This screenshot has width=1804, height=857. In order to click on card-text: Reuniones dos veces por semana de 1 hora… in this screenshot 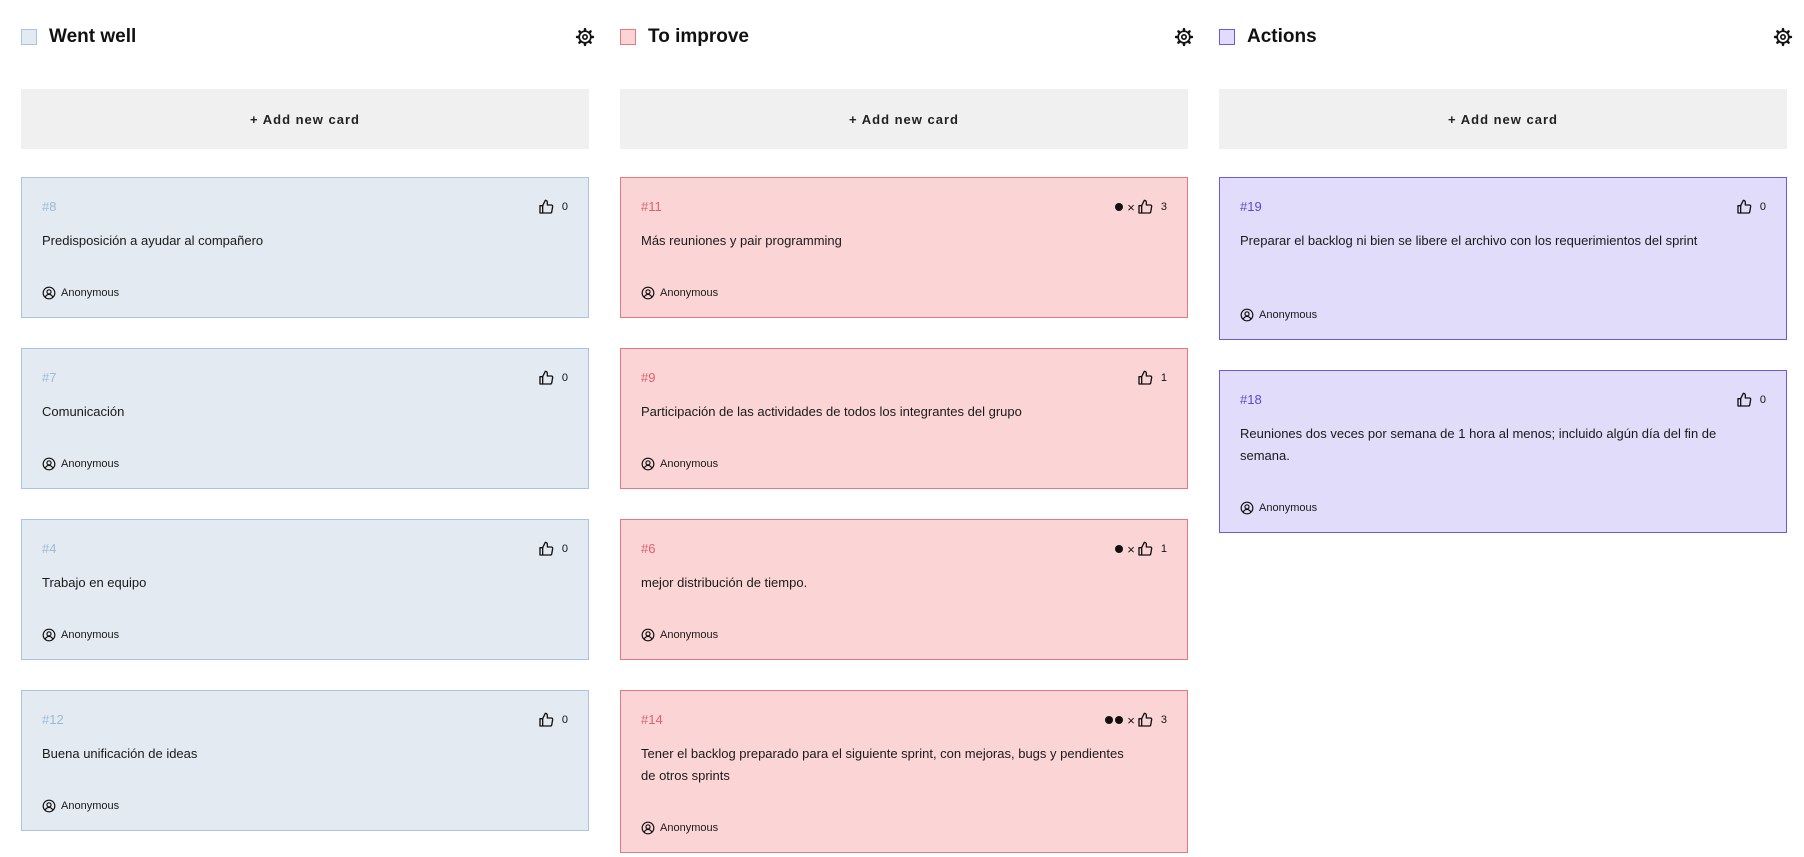, I will do `click(1478, 444)`.